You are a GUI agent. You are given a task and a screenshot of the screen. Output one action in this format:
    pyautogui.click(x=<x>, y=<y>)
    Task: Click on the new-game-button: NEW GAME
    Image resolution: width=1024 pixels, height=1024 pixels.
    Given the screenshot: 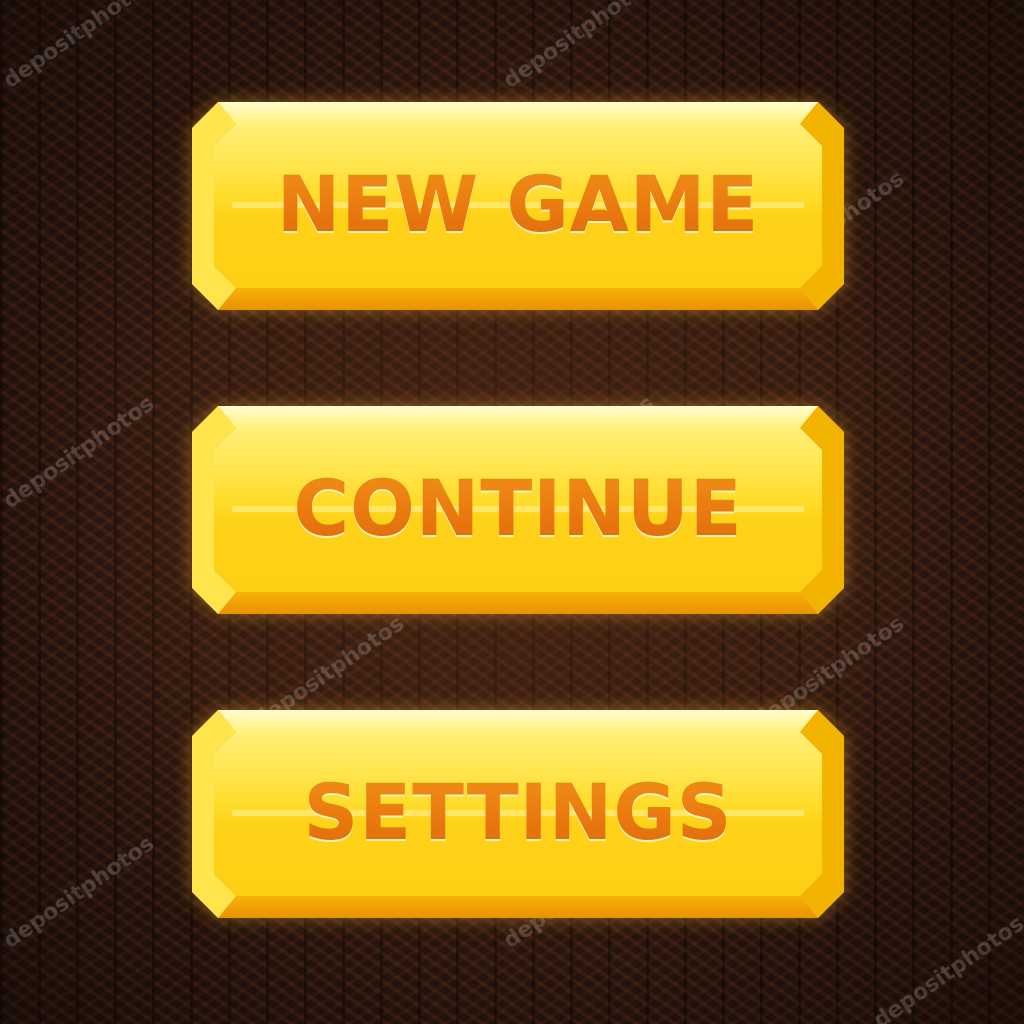 What is the action you would take?
    pyautogui.click(x=518, y=206)
    